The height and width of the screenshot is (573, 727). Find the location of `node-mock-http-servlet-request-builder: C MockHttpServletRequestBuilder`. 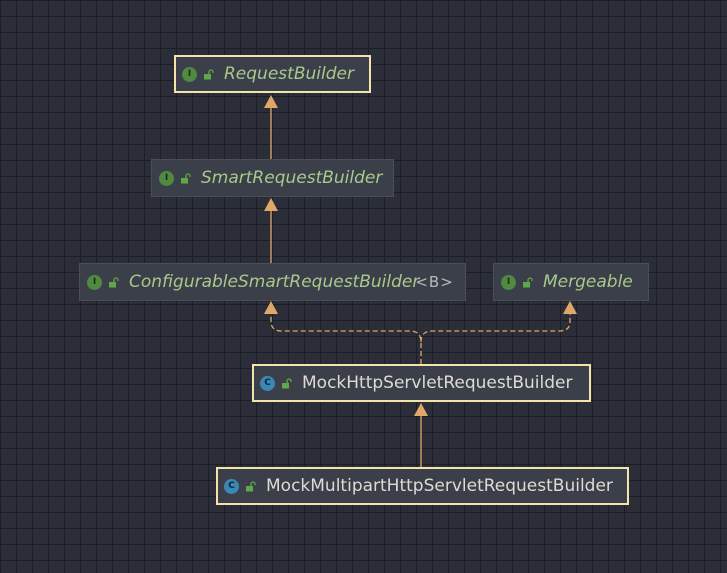

node-mock-http-servlet-request-builder: C MockHttpServletRequestBuilder is located at coordinates (421, 383).